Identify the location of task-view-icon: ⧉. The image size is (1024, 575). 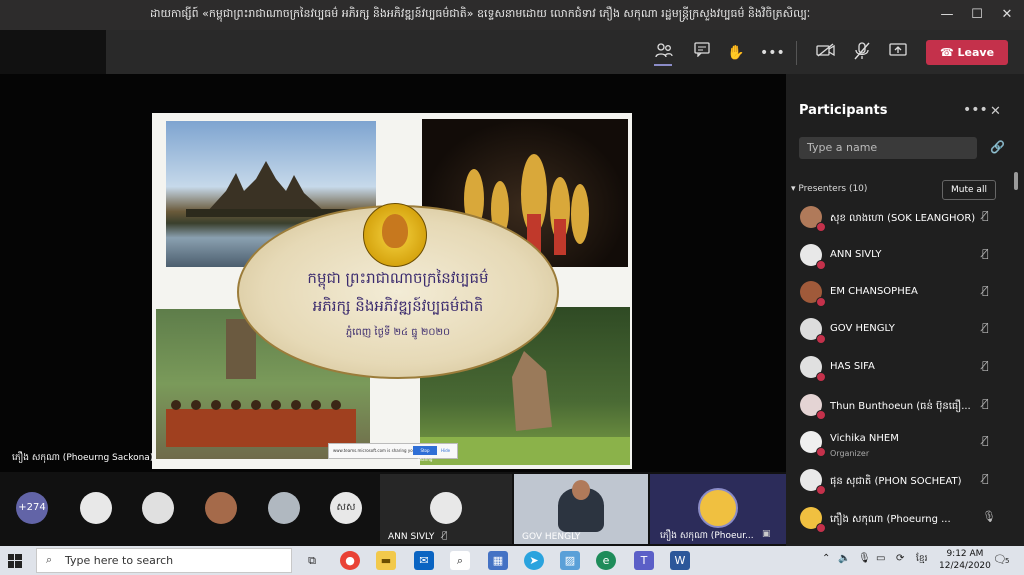
(312, 560).